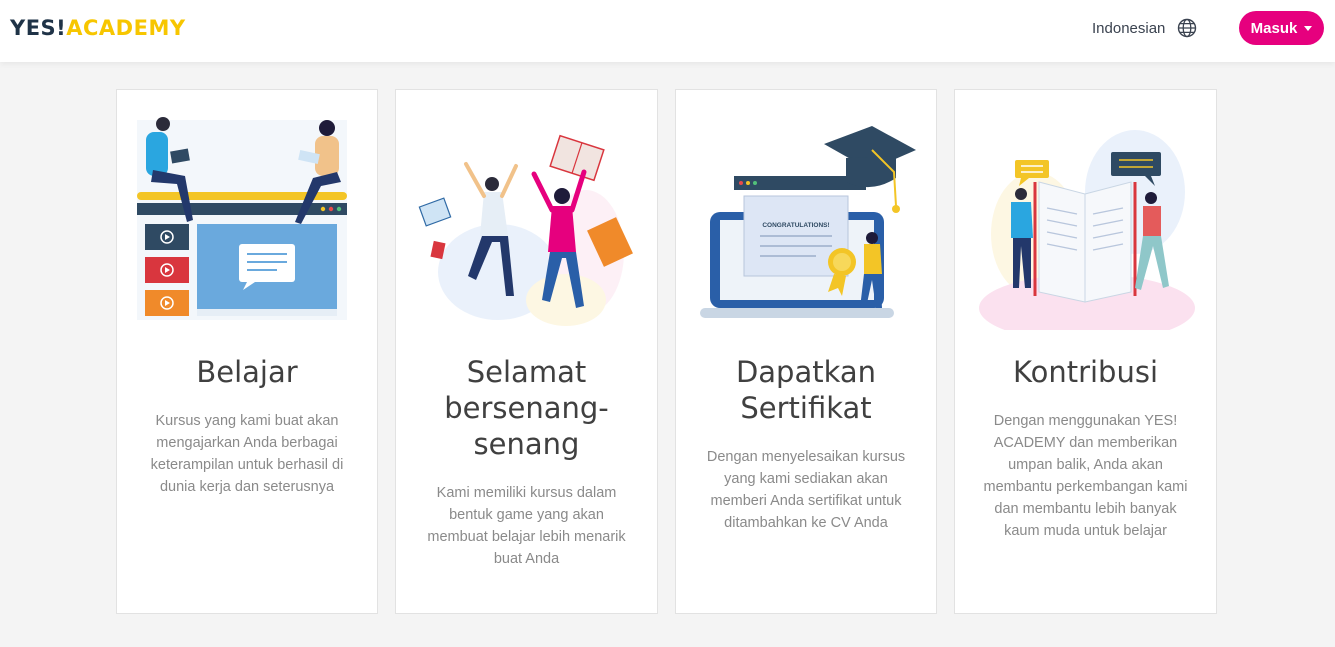 The height and width of the screenshot is (647, 1335). What do you see at coordinates (806, 390) in the screenshot?
I see `card-title: Dapatkan Sertifikat` at bounding box center [806, 390].